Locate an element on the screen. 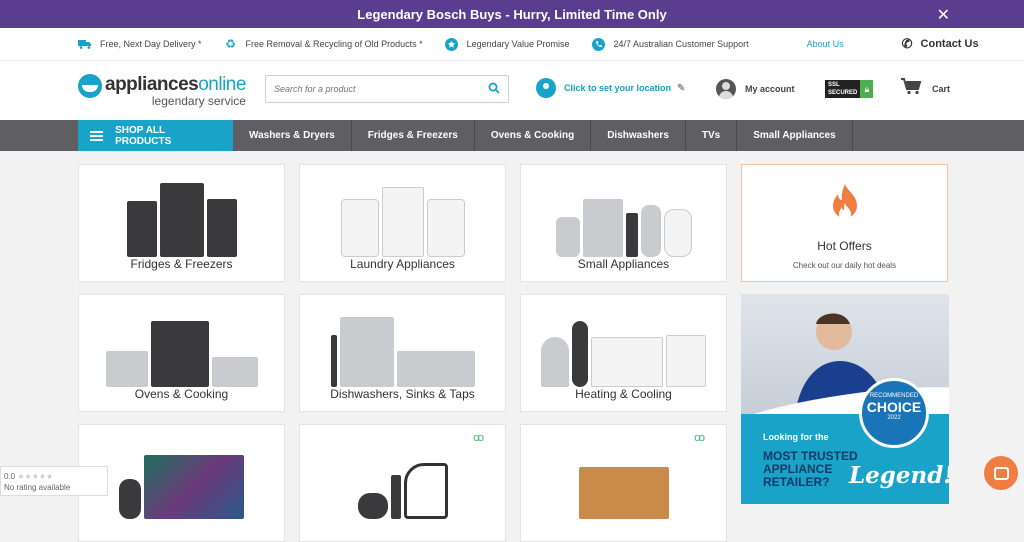 The height and width of the screenshot is (542, 1024). nav-item-small-appliances: Small Appliances is located at coordinates (795, 135).